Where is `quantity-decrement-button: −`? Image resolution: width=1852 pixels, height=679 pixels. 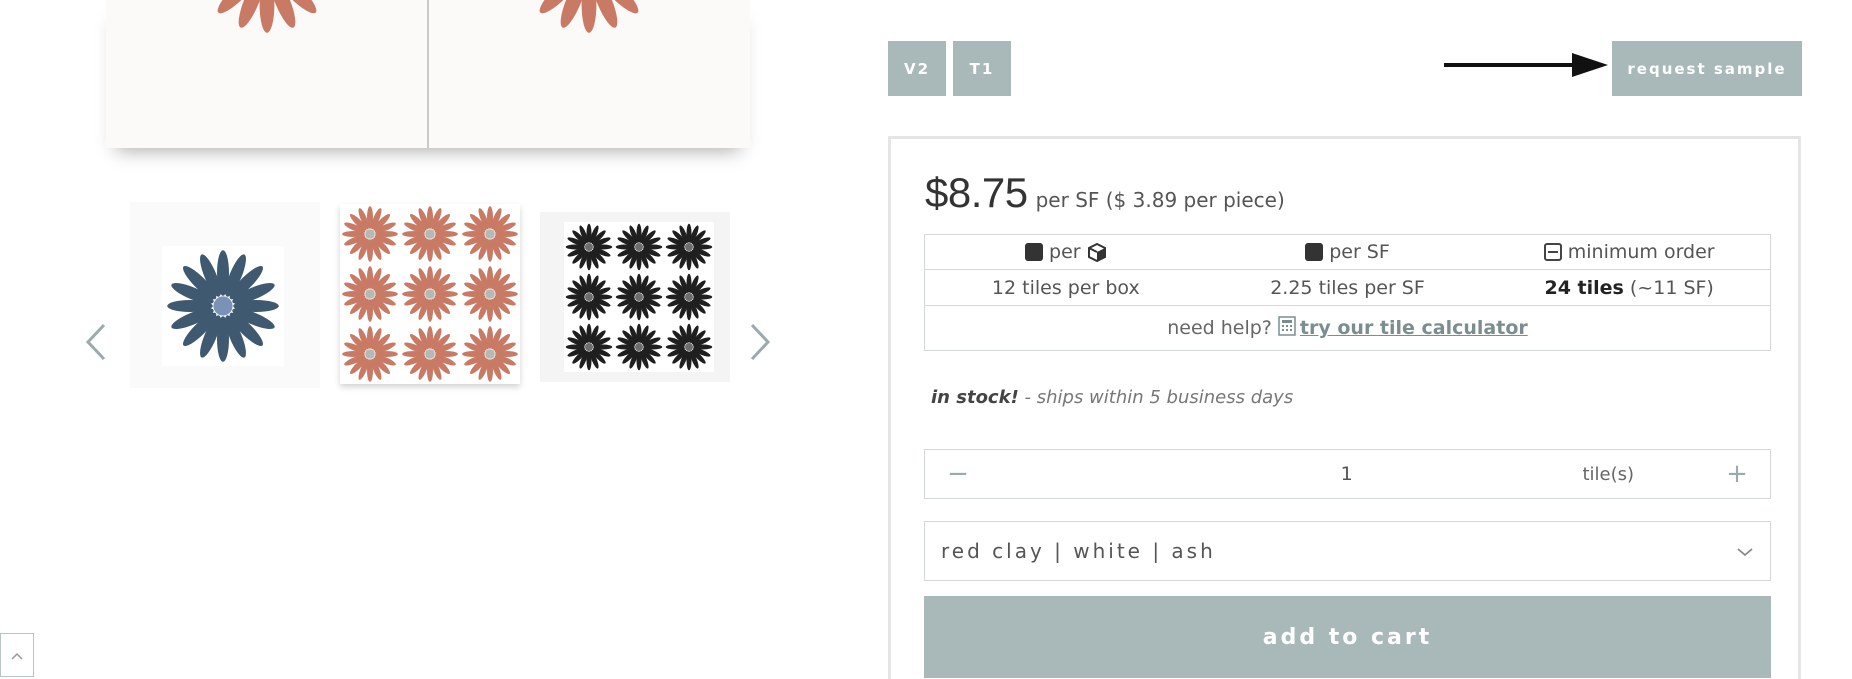 quantity-decrement-button: − is located at coordinates (958, 474).